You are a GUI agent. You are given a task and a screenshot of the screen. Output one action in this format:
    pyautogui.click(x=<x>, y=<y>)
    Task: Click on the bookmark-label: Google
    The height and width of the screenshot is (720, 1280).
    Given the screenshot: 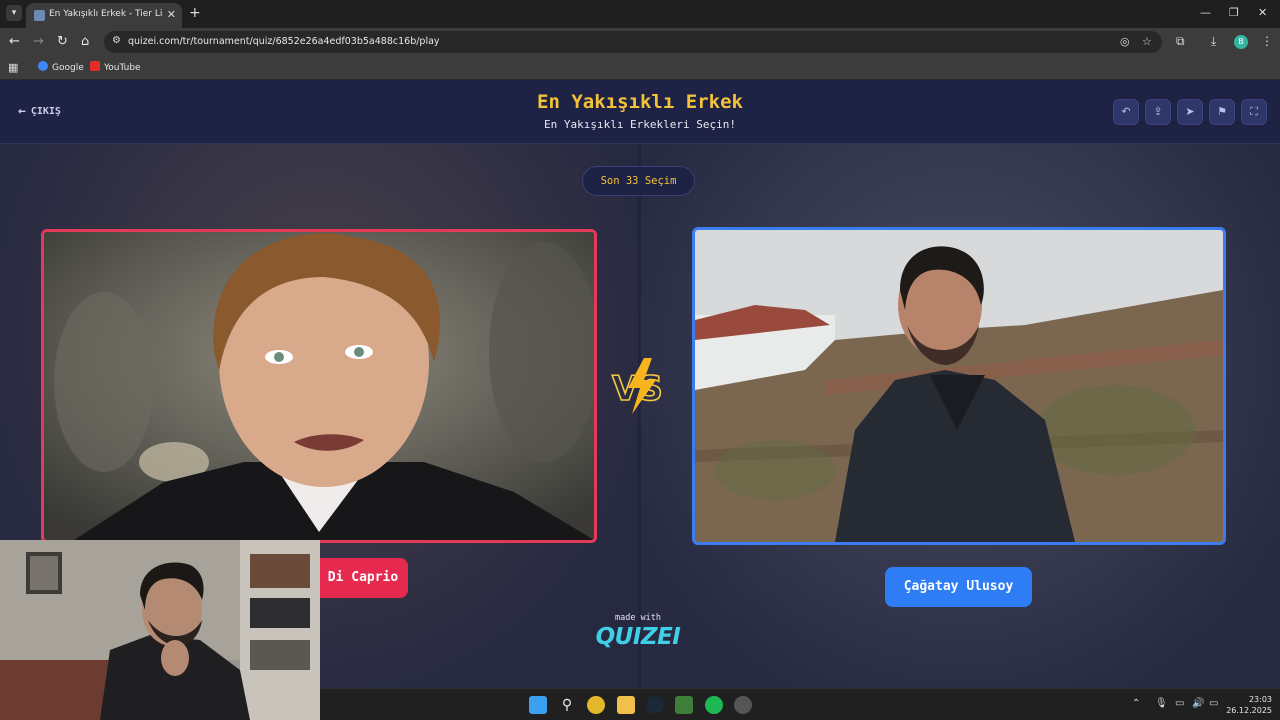 What is the action you would take?
    pyautogui.click(x=68, y=68)
    